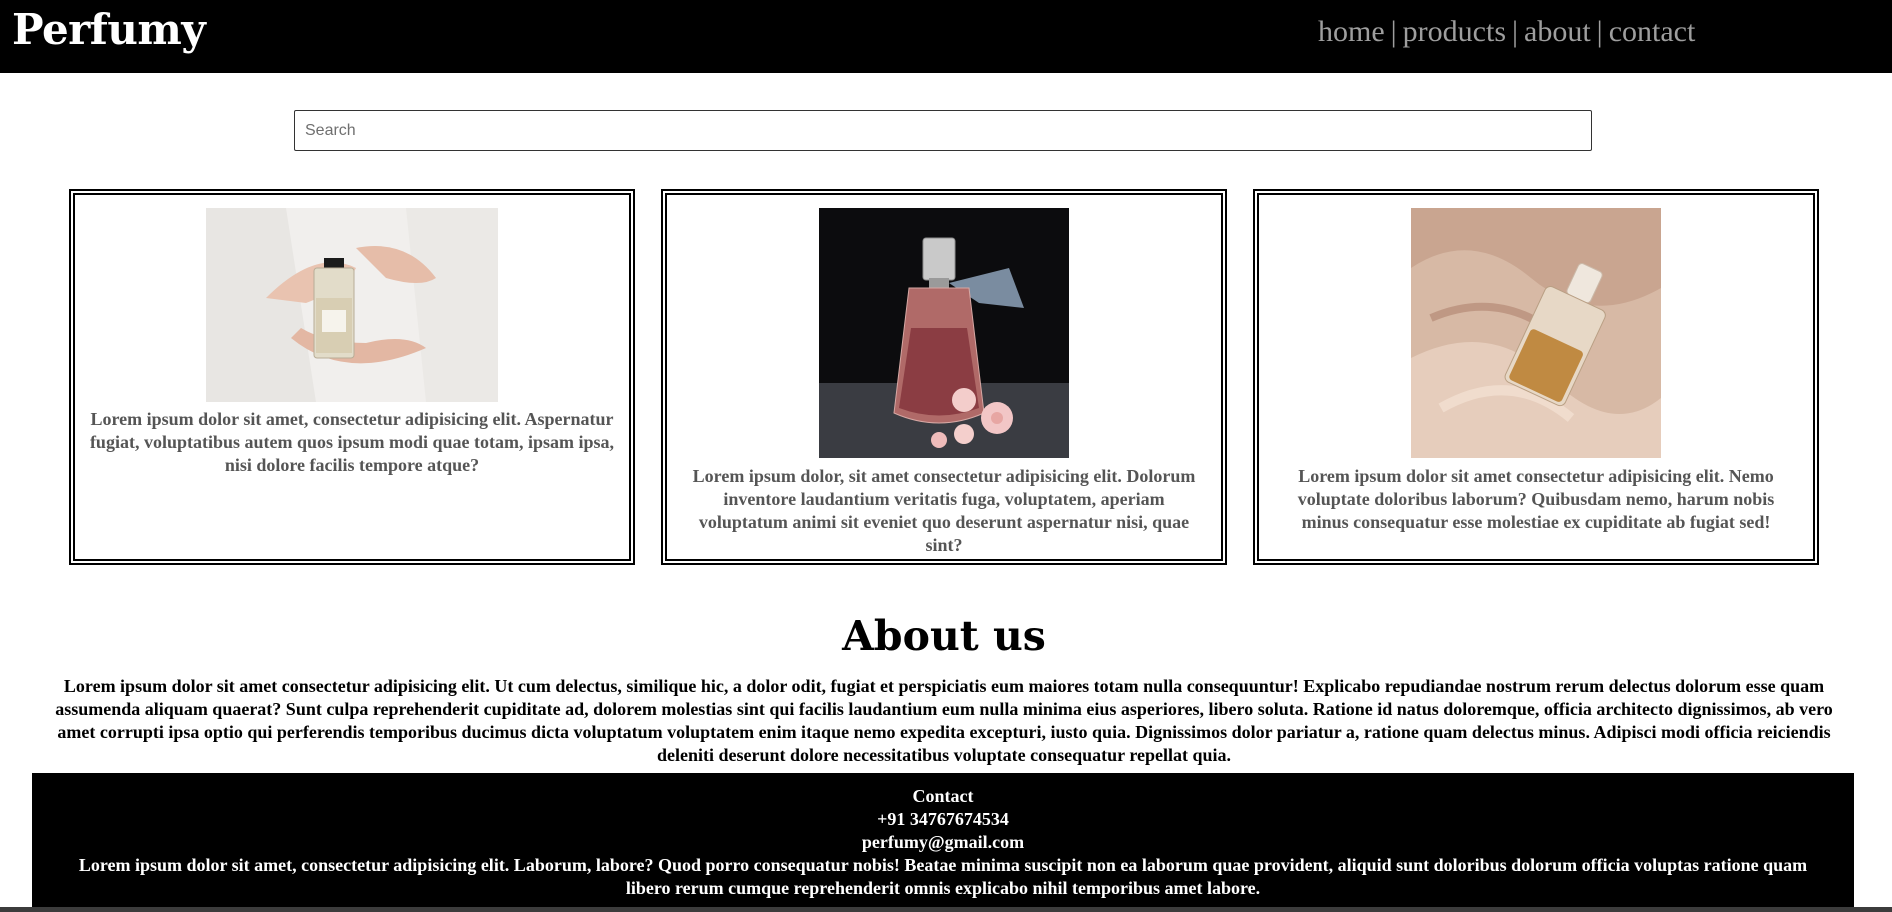  Describe the element at coordinates (946, 36) in the screenshot. I see `top-navbar: Perfumy home | products | about | contact` at that location.